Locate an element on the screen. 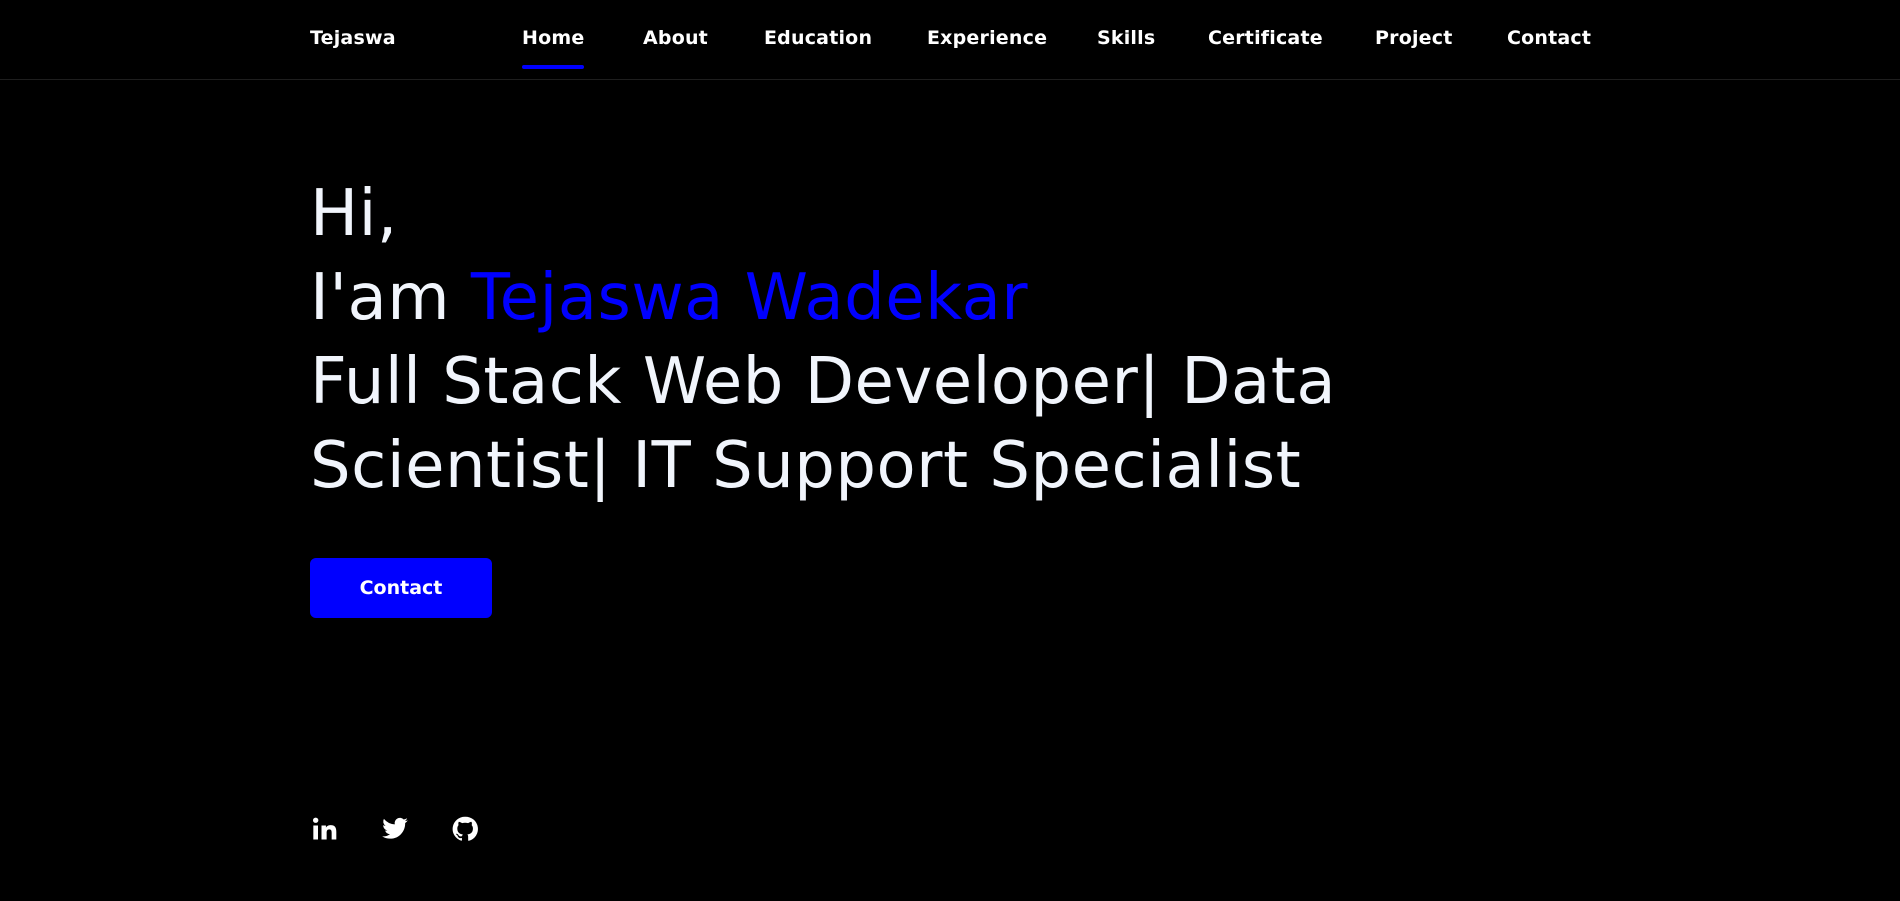 Image resolution: width=1900 pixels, height=901 pixels. hero-title-line-2: Scientist| IT Support Specialist is located at coordinates (806, 466).